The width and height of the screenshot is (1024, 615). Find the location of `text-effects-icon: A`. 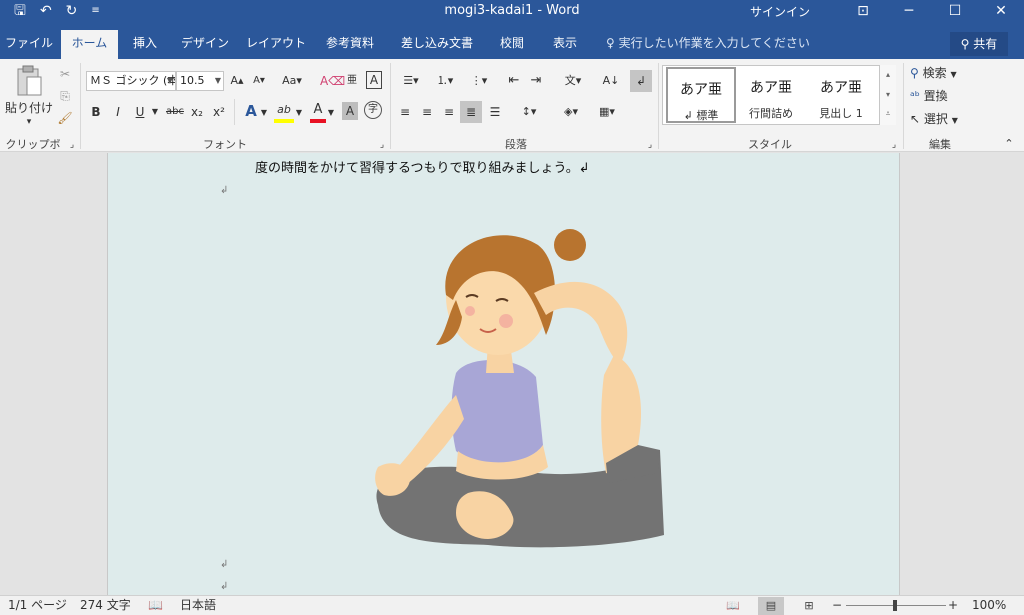

text-effects-icon: A is located at coordinates (251, 111).